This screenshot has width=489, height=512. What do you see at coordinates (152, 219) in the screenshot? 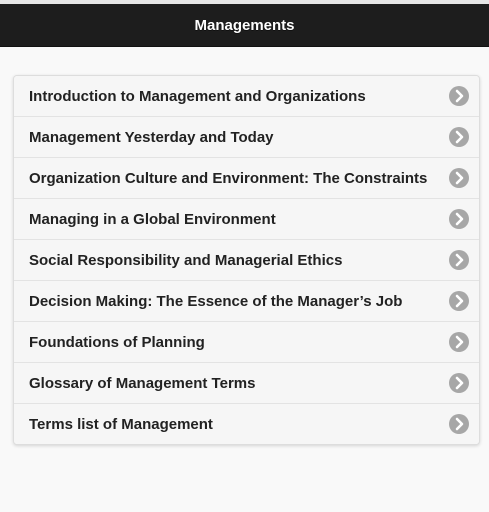
I see `list-item-label: Managing in a Global Environment` at bounding box center [152, 219].